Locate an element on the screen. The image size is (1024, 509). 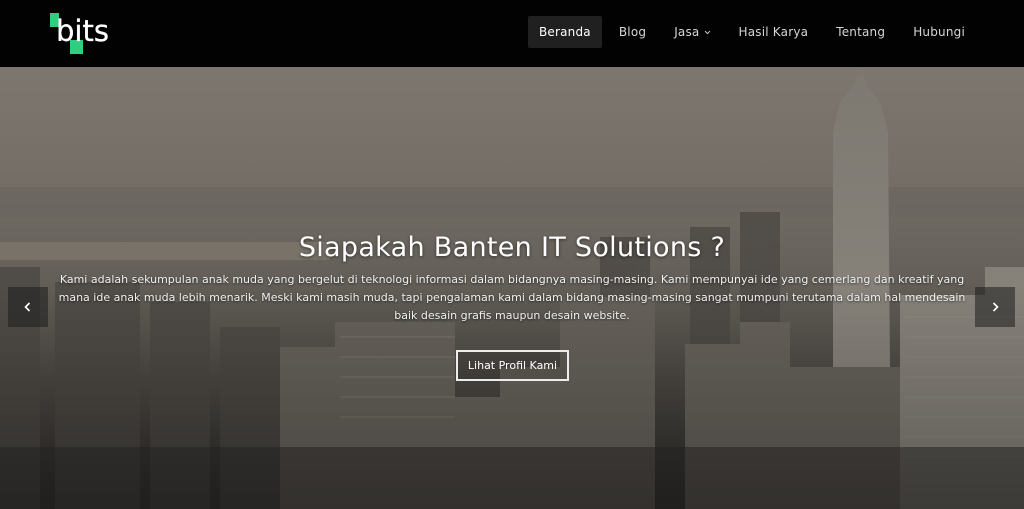
nav-label: Tentang is located at coordinates (861, 32).